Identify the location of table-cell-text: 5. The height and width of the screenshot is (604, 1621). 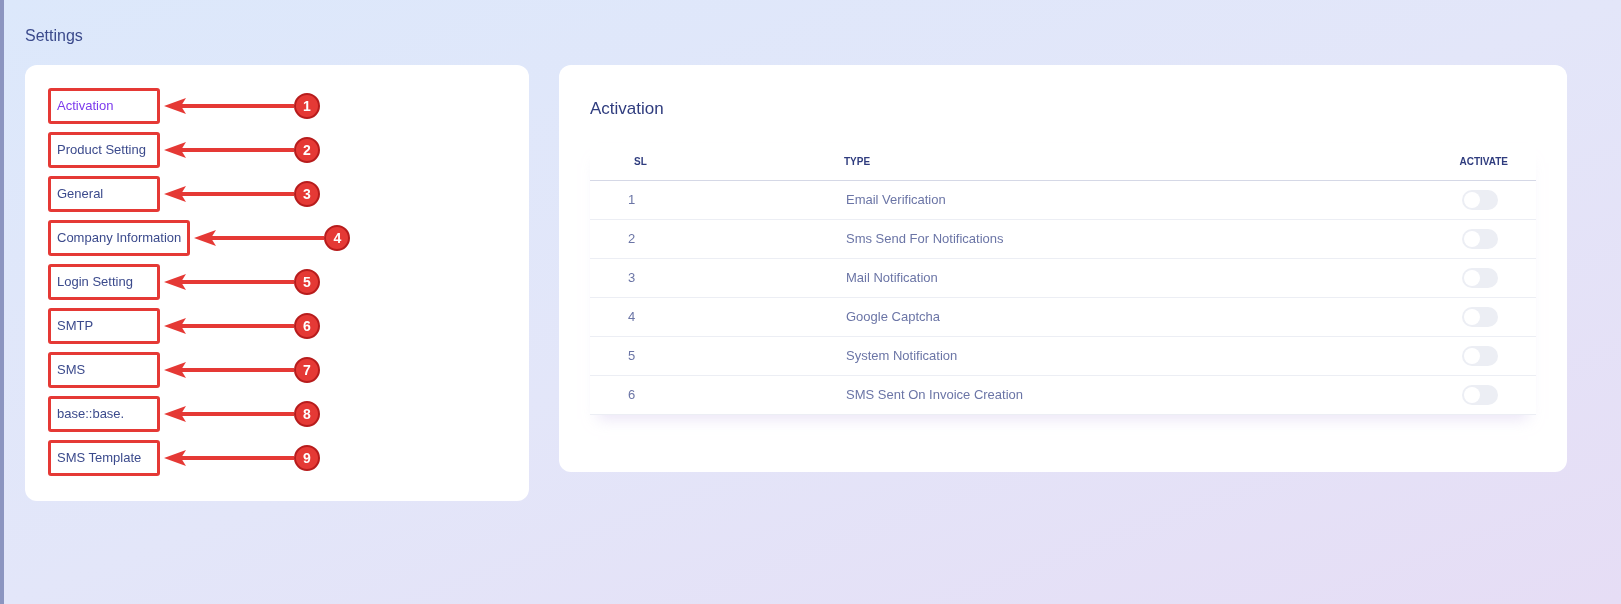
(632, 356).